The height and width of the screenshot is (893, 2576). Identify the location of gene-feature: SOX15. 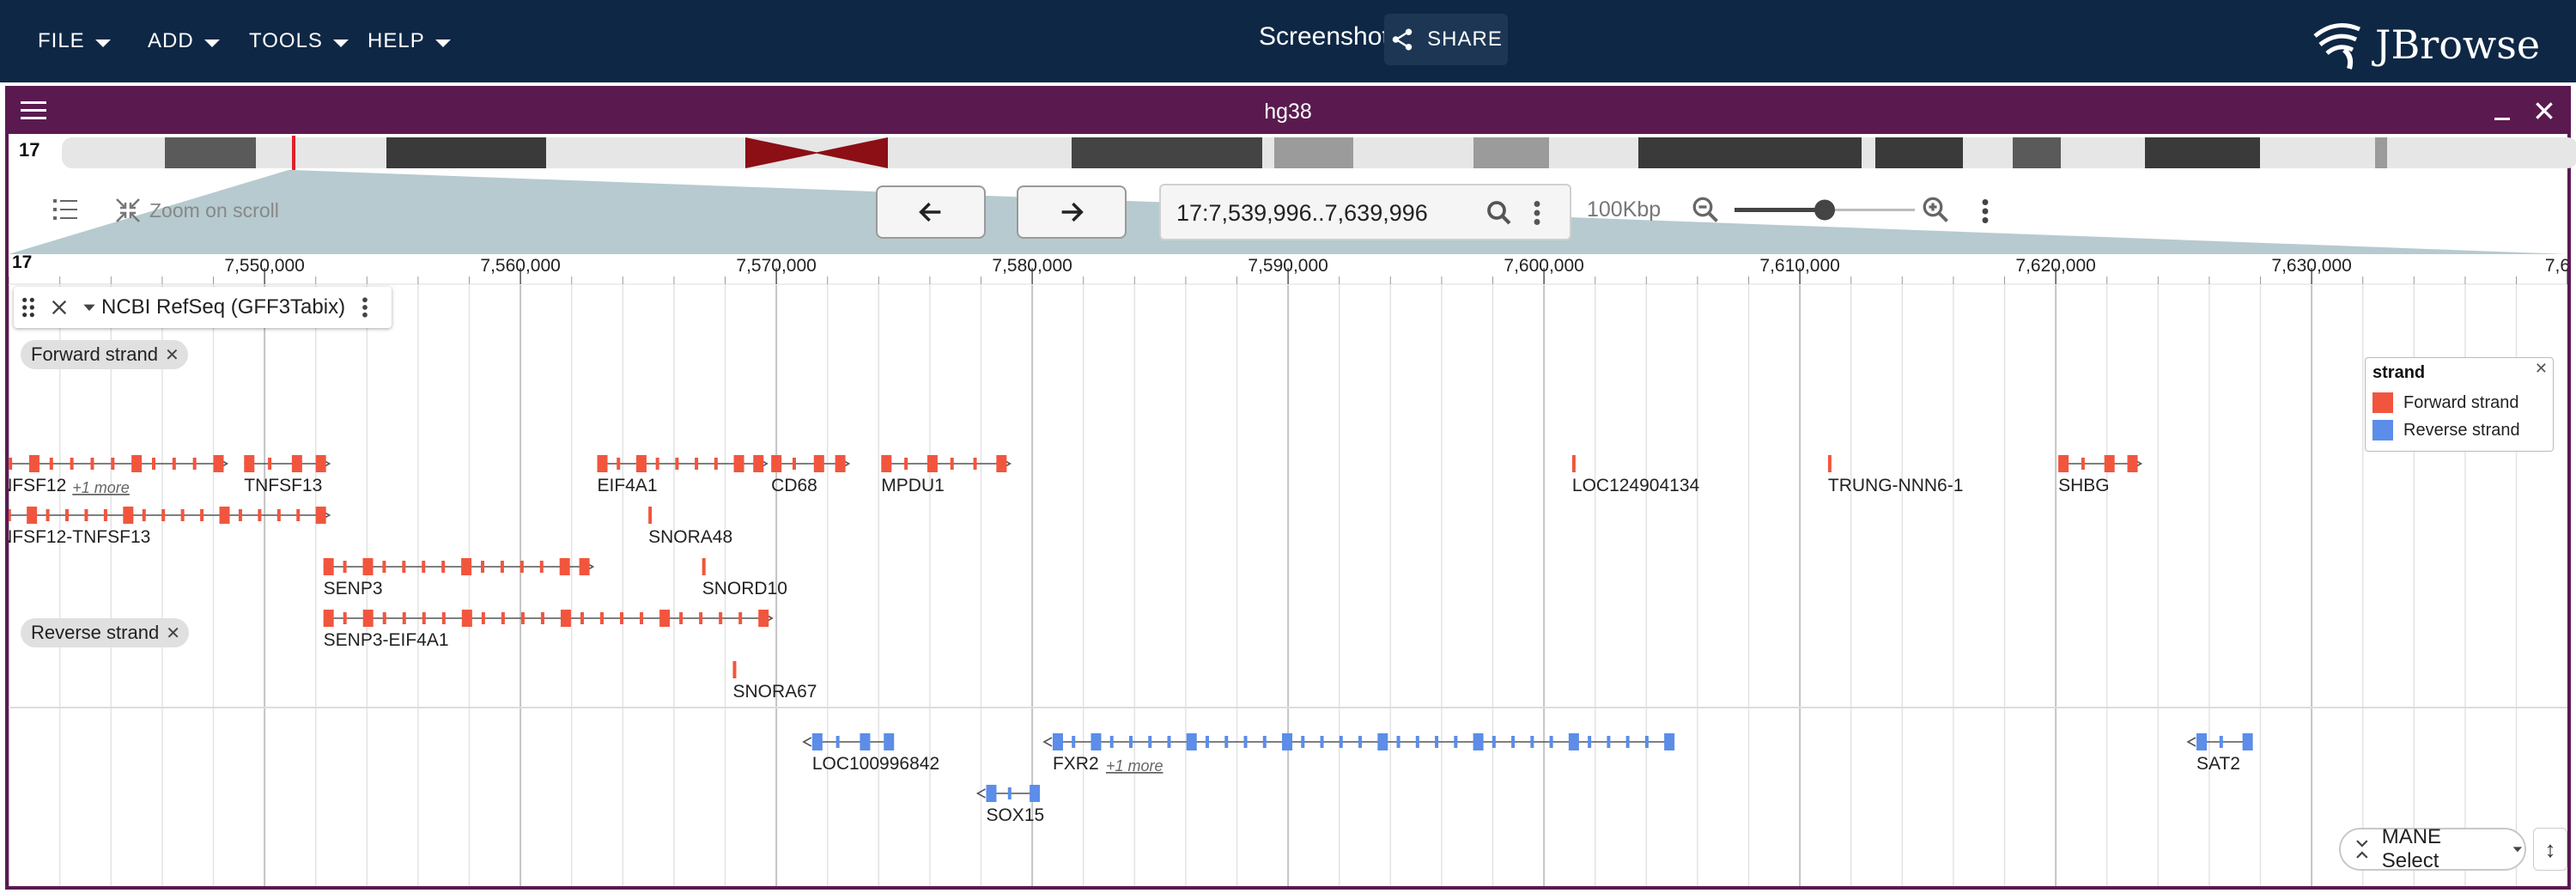
(1009, 805).